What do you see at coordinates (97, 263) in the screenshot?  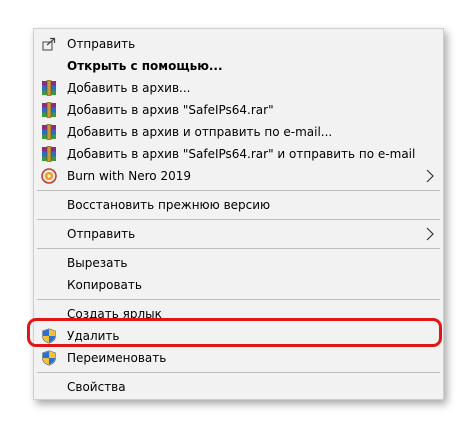 I see `menu-item-label: Вырезать` at bounding box center [97, 263].